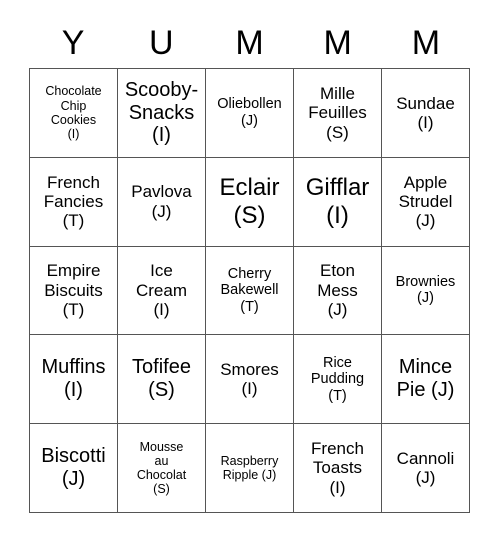 The height and width of the screenshot is (544, 500). I want to click on bingo-header-letter-5: M, so click(426, 43).